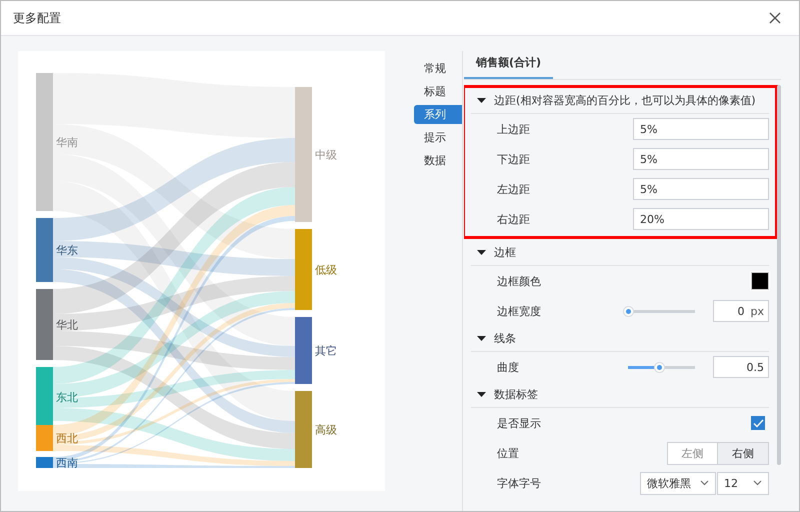 This screenshot has width=800, height=512. Describe the element at coordinates (760, 281) in the screenshot. I see `color-swatch` at that location.